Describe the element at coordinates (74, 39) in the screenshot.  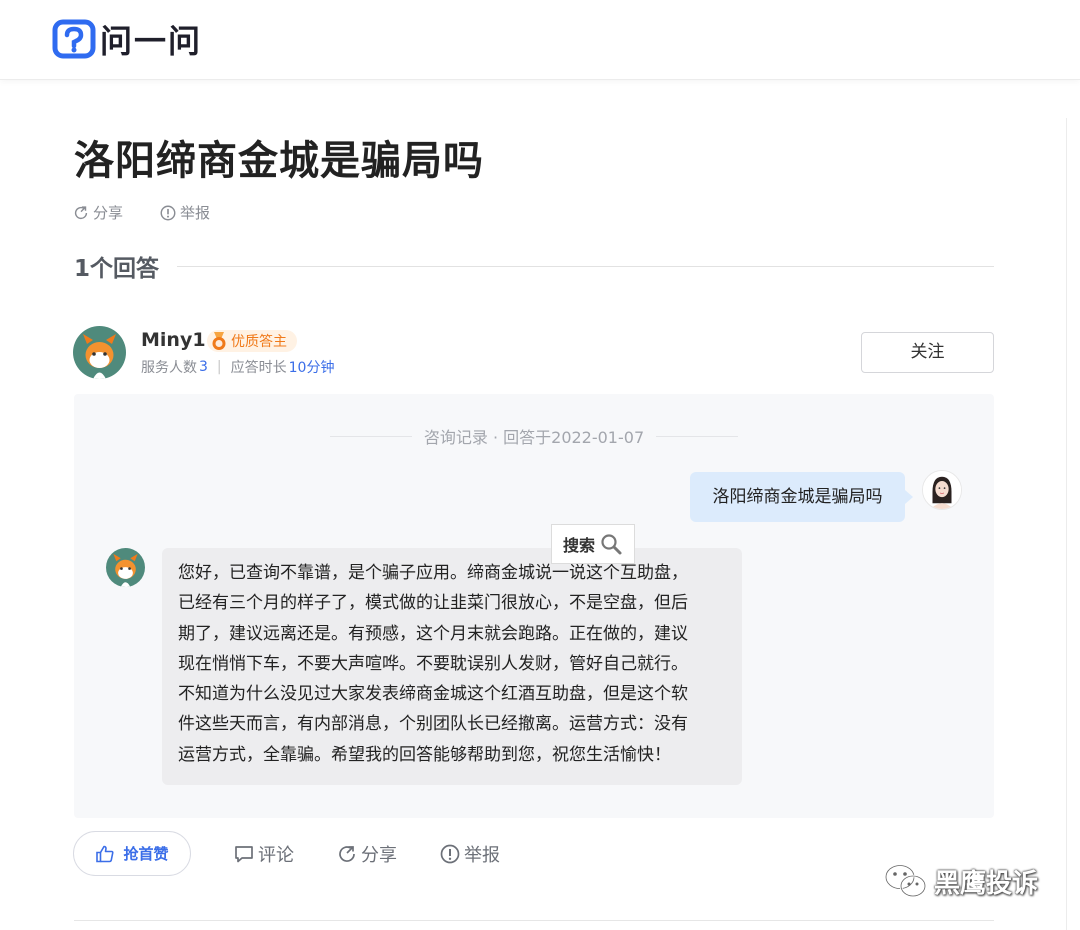
I see `logo-question-icon` at that location.